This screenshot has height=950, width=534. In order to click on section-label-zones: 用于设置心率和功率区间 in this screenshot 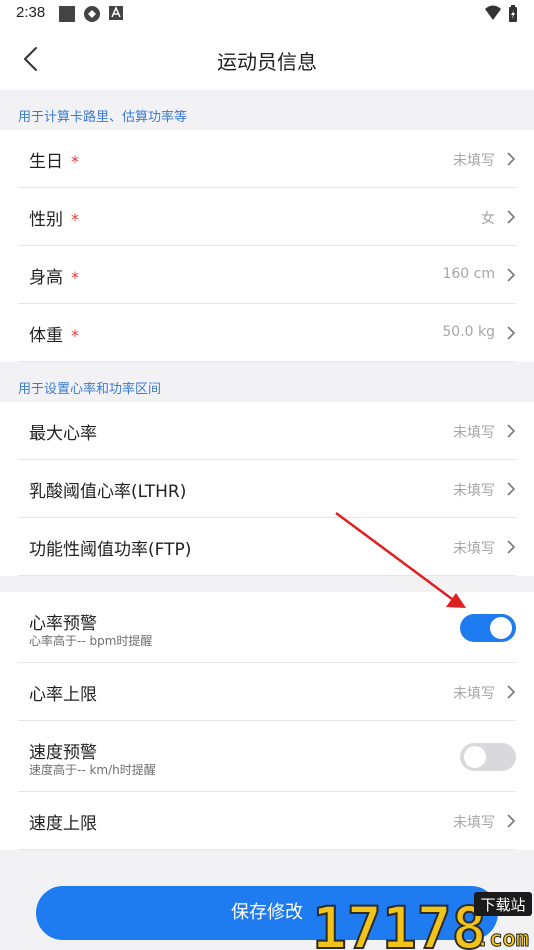, I will do `click(90, 389)`.